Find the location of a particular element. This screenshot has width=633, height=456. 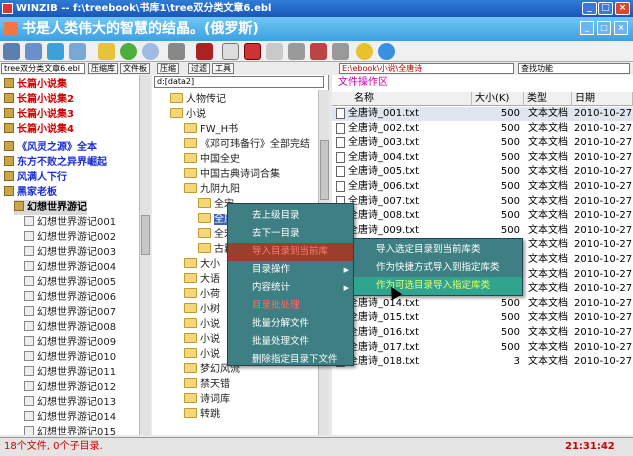

minimize-button: _ is located at coordinates (589, 8).